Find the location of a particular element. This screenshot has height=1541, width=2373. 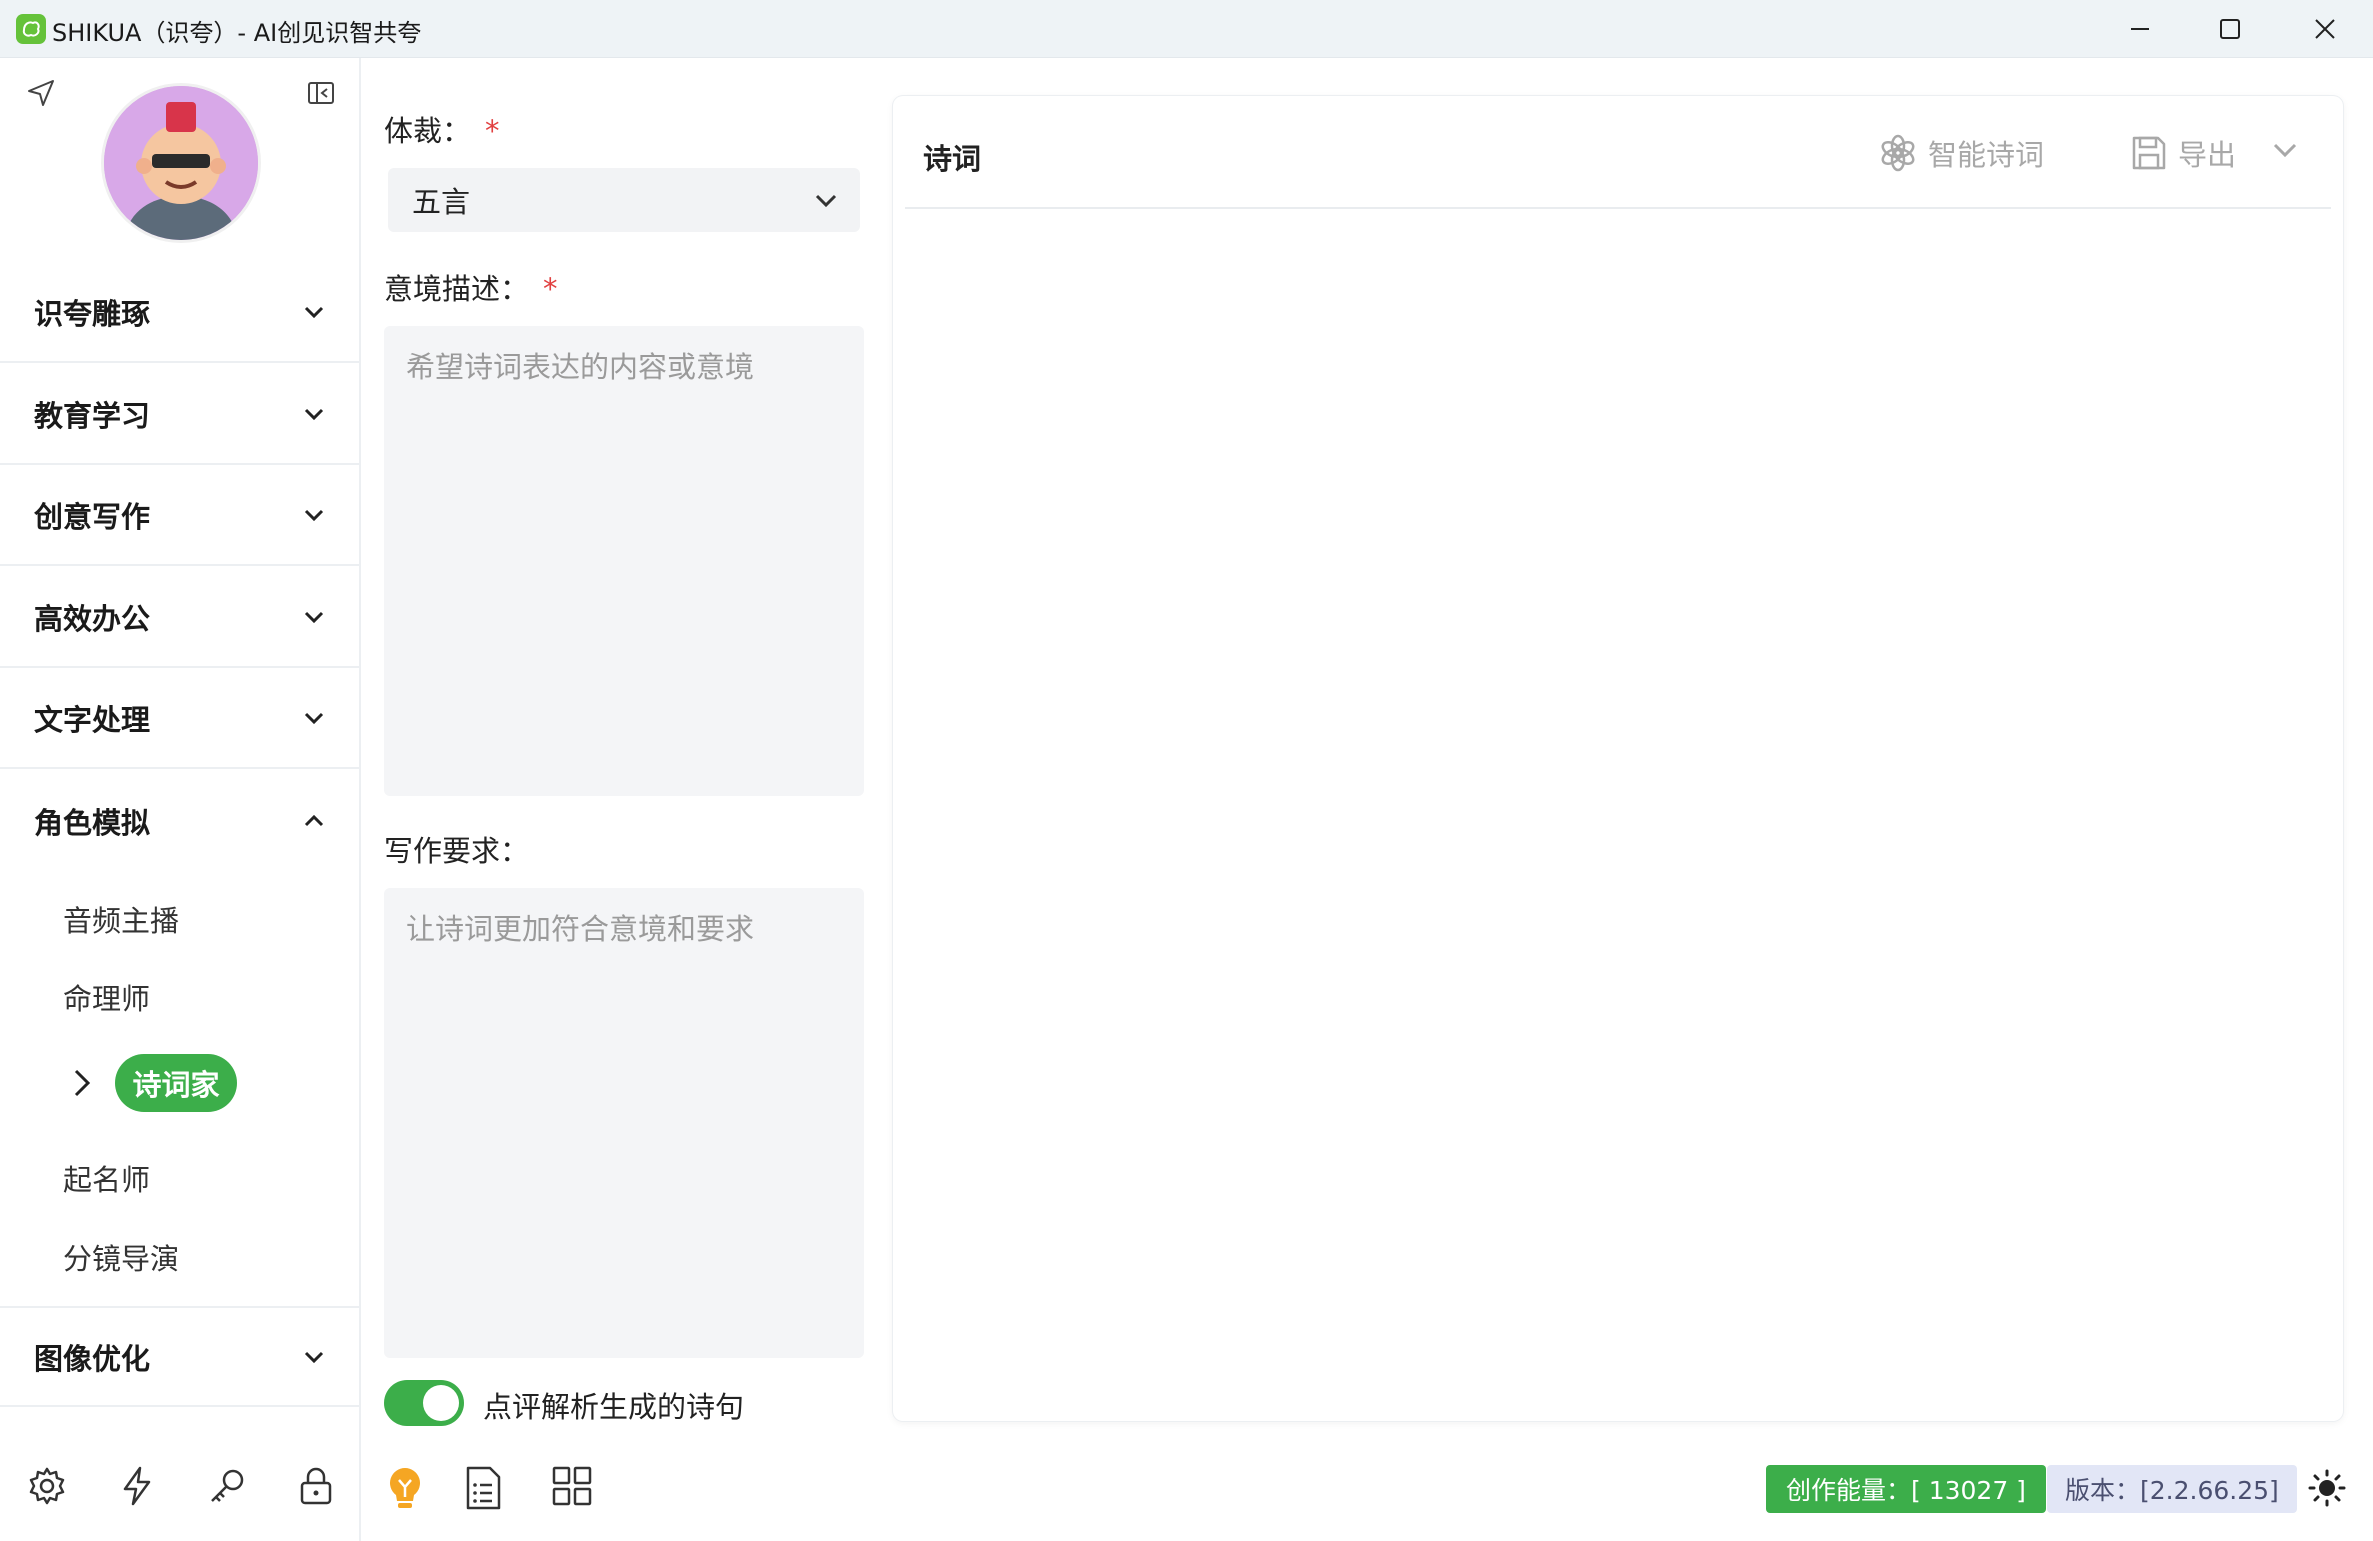

lock-icon is located at coordinates (316, 1488).